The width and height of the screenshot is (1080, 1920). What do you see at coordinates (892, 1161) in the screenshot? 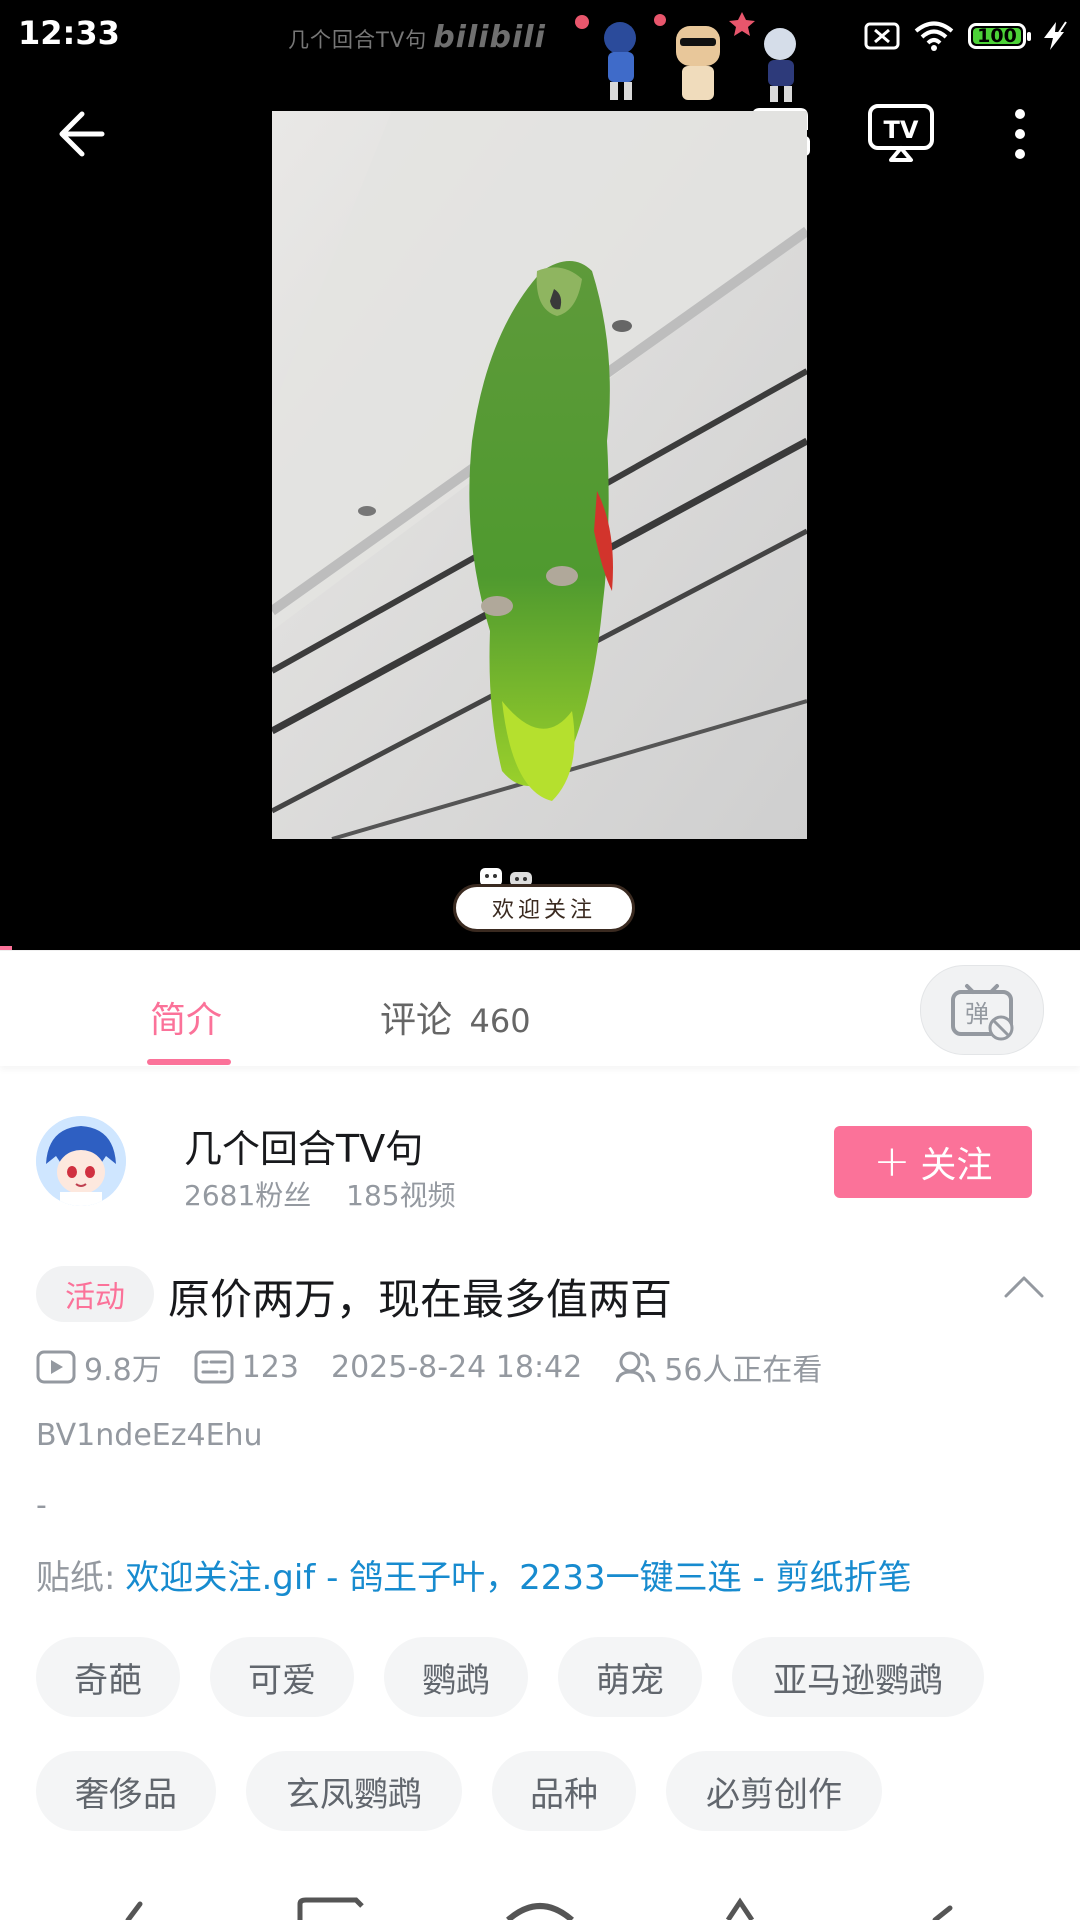
I see `plus-icon: +` at bounding box center [892, 1161].